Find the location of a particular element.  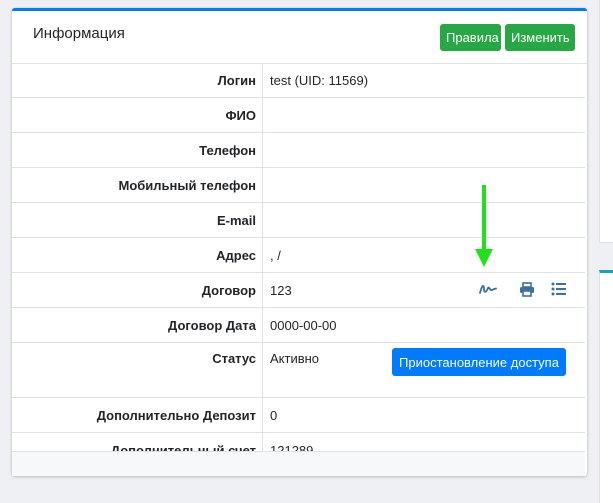

table-row: Телефон is located at coordinates (298, 150).